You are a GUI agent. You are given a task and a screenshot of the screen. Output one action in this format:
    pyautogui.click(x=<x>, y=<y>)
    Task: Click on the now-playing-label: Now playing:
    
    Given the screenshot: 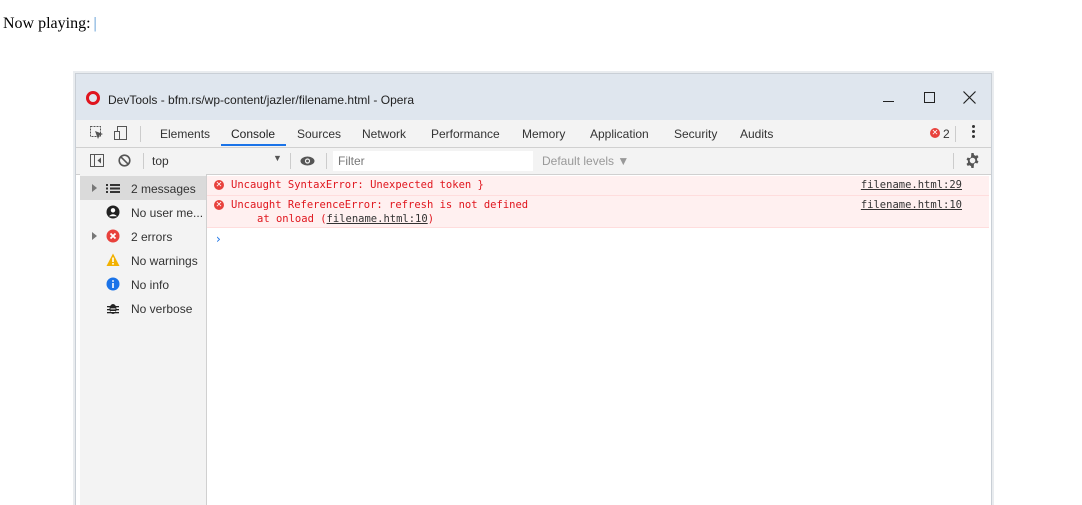 What is the action you would take?
    pyautogui.click(x=47, y=23)
    